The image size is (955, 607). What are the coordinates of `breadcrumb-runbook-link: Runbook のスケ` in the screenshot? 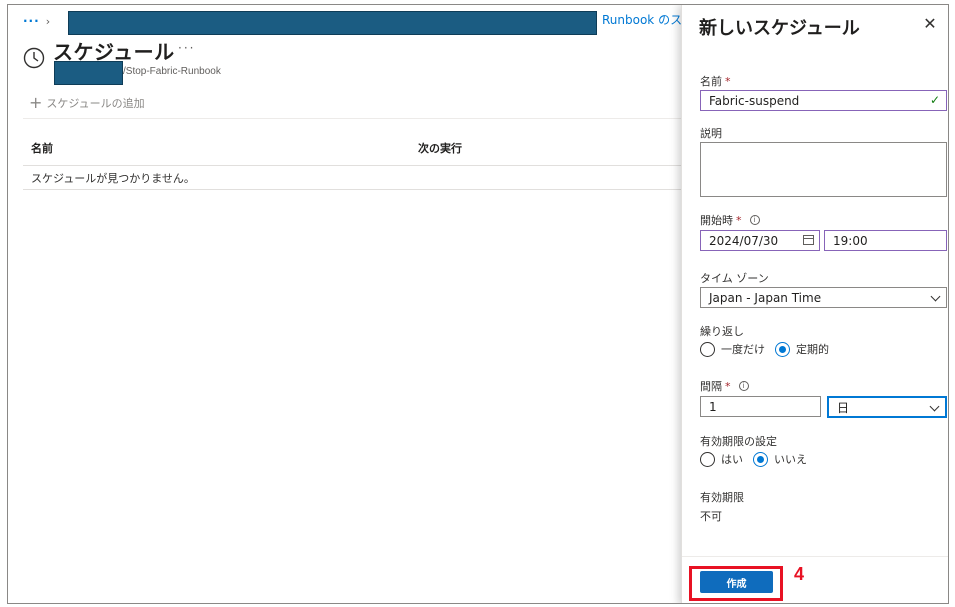 It's located at (642, 19).